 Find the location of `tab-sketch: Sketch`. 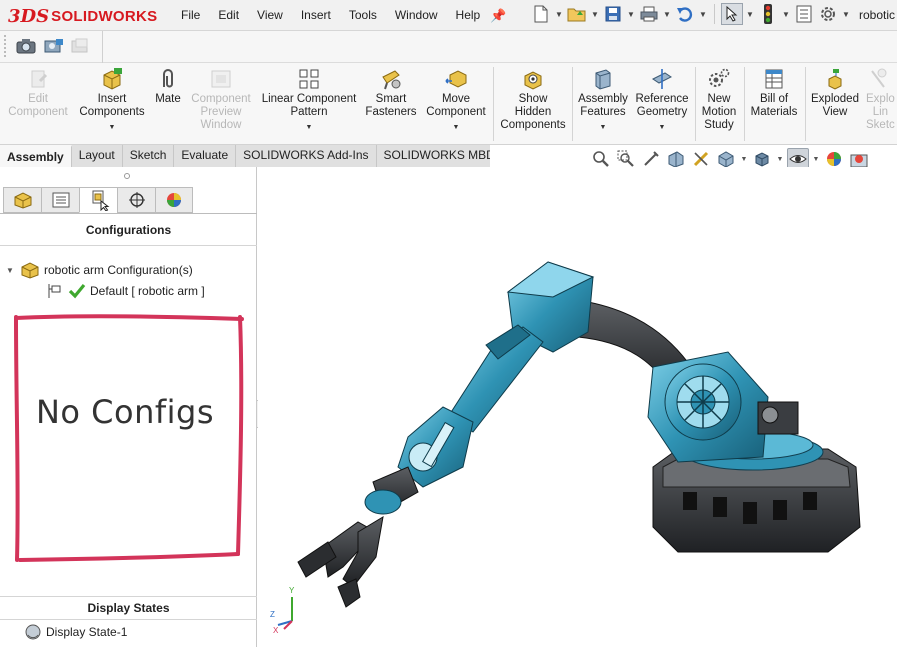

tab-sketch: Sketch is located at coordinates (148, 156).